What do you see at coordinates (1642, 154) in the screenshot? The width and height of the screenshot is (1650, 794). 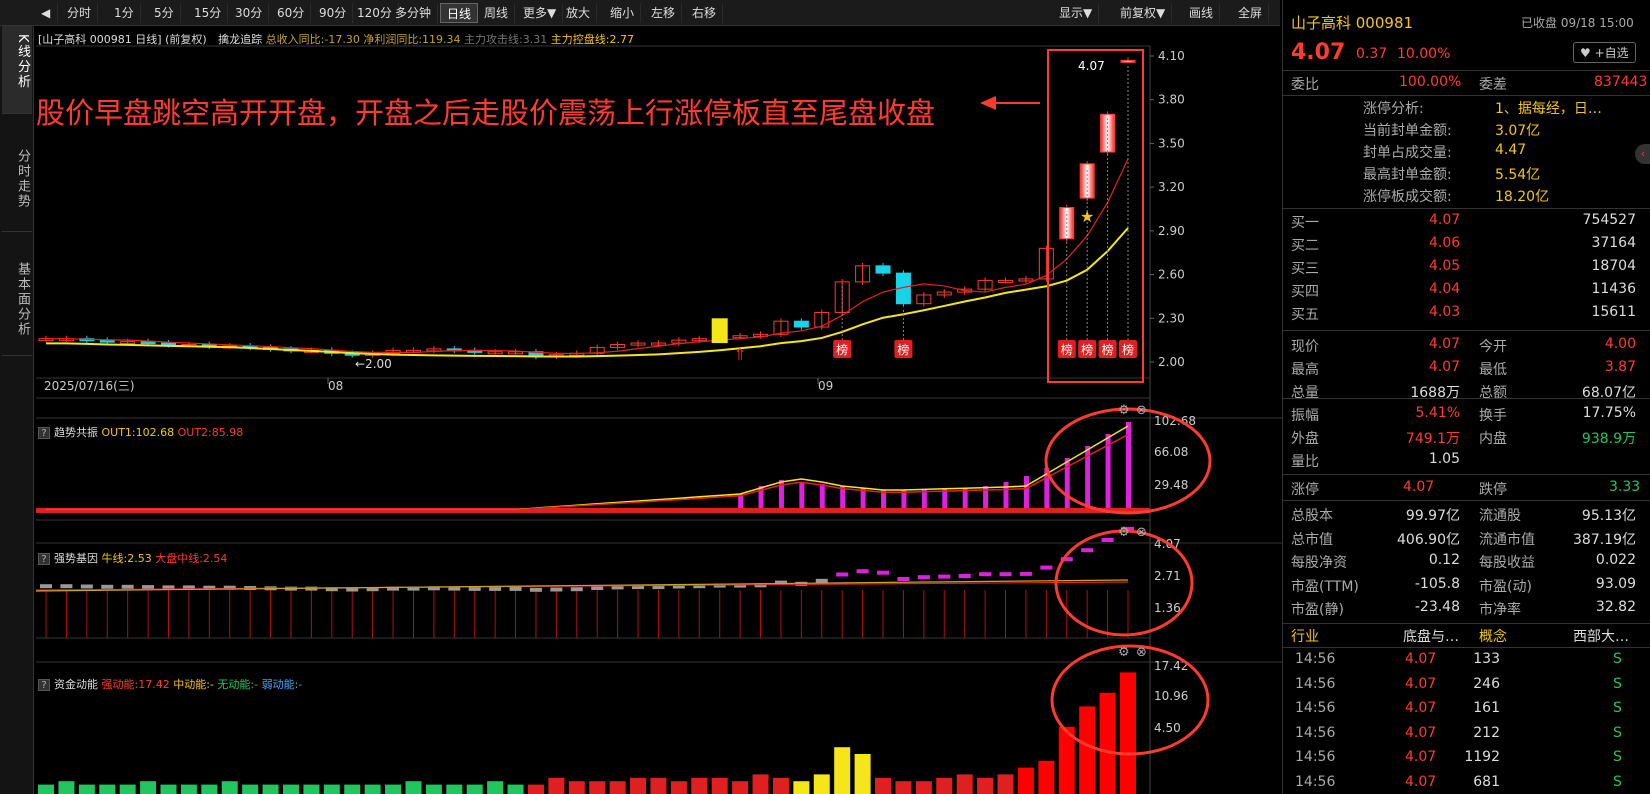 I see `expand-arrow-icon: ‹` at bounding box center [1642, 154].